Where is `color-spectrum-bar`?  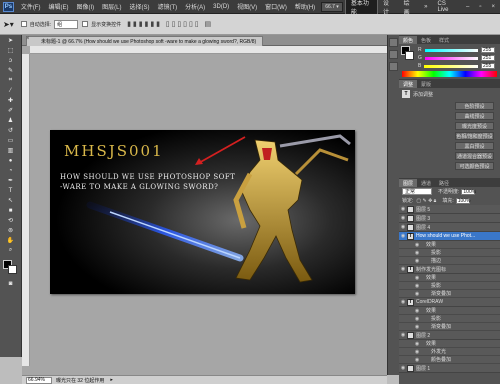
color-spectrum-bar is located at coordinates (449, 74).